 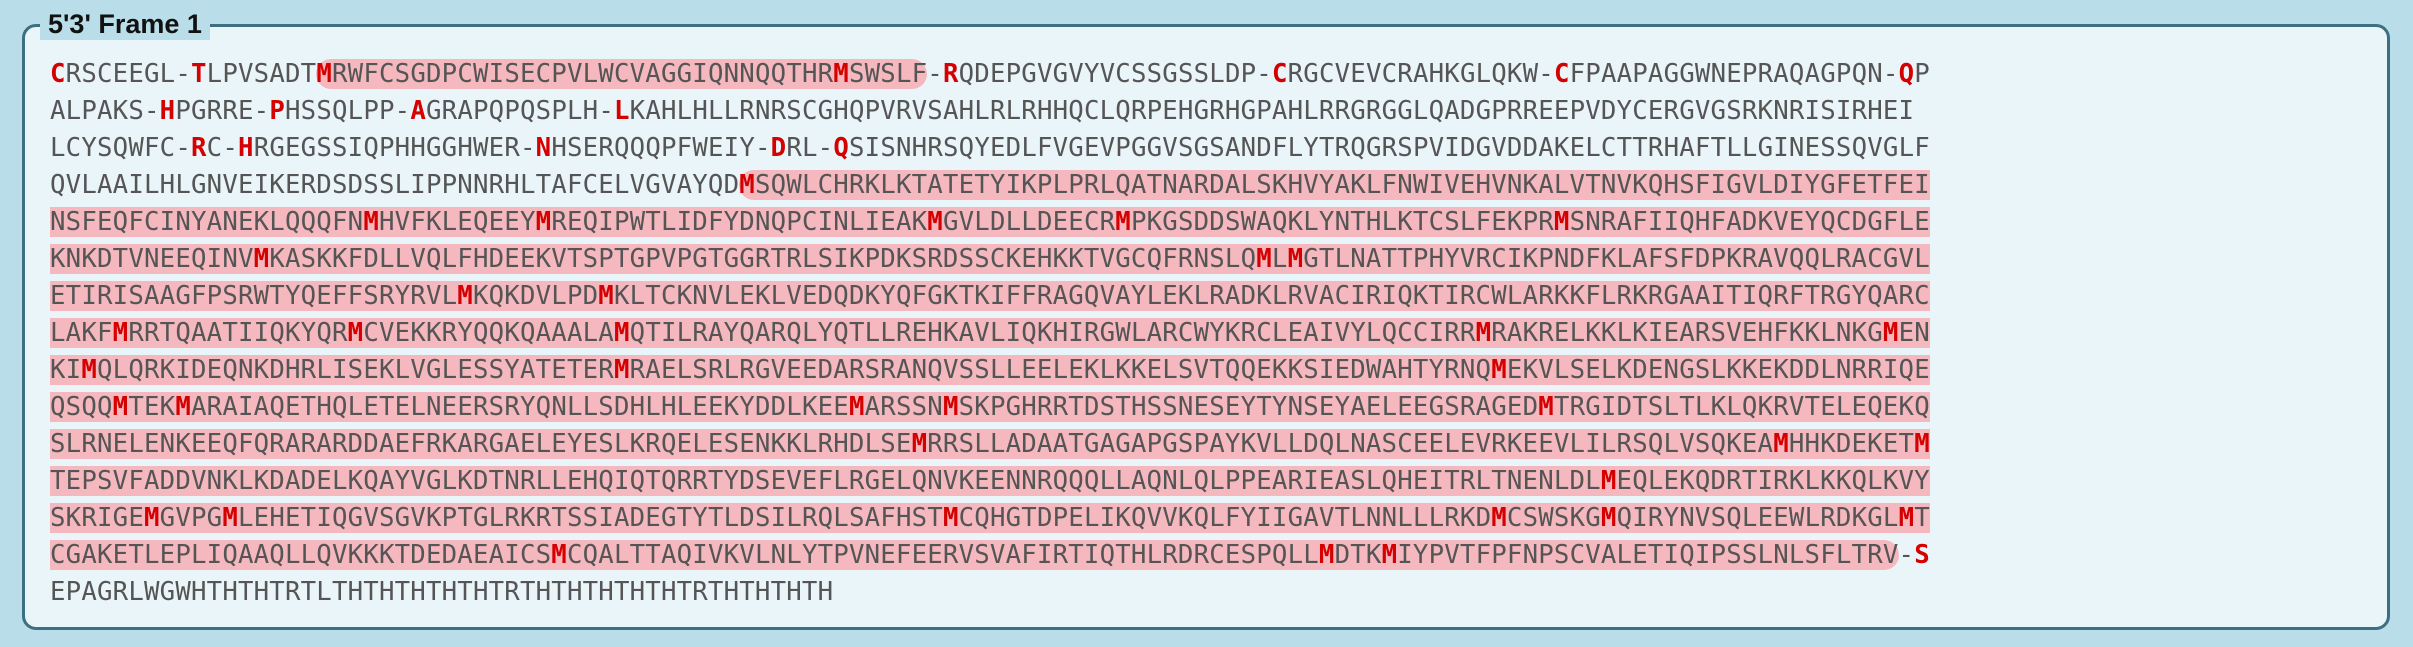 What do you see at coordinates (167, 111) in the screenshot?
I see `residue-marker: H` at bounding box center [167, 111].